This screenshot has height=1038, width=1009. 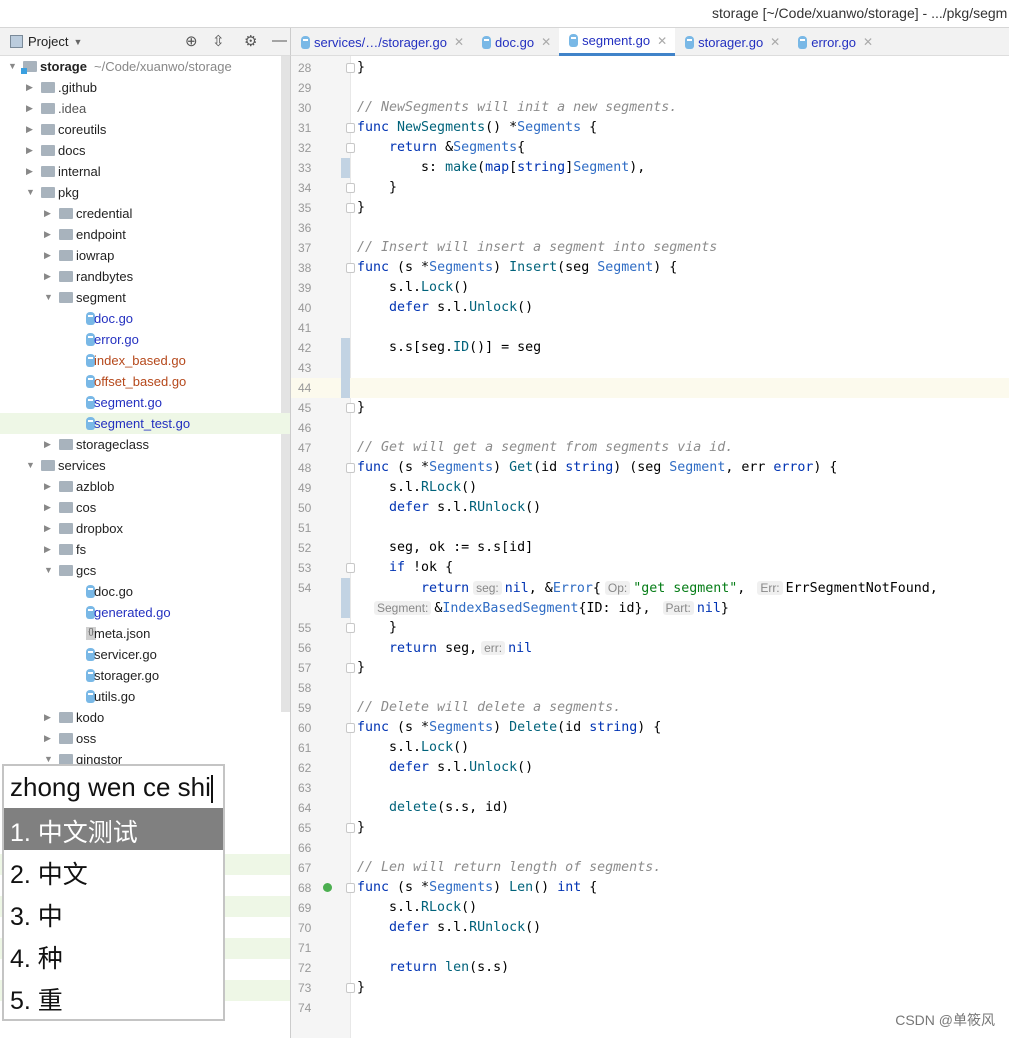 I want to click on tree-item-dropbox: ▶ dropbox, so click(x=145, y=528).